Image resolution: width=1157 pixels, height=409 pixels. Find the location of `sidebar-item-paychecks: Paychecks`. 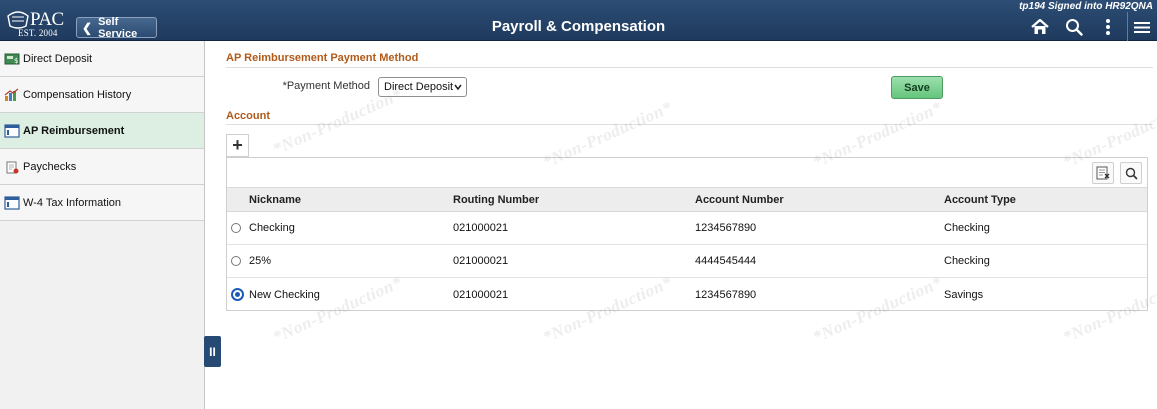

sidebar-item-paychecks: Paychecks is located at coordinates (102, 167).